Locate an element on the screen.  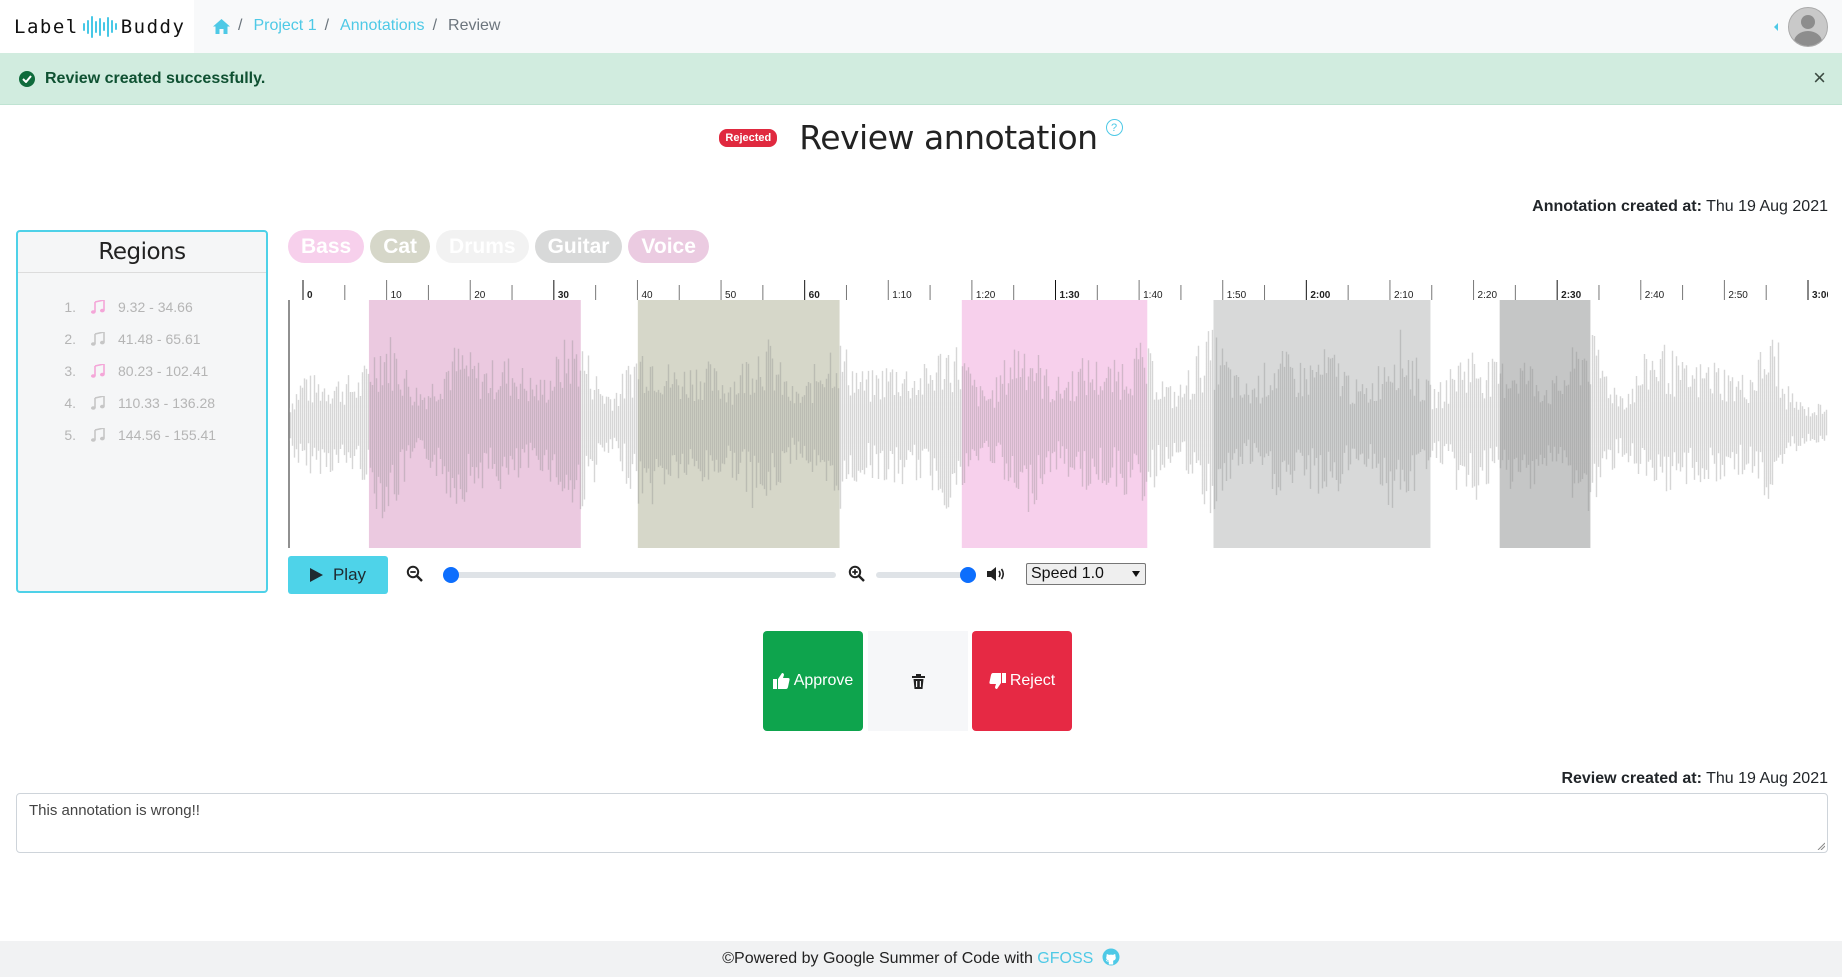
brand-right-text: Buddy is located at coordinates (153, 26).